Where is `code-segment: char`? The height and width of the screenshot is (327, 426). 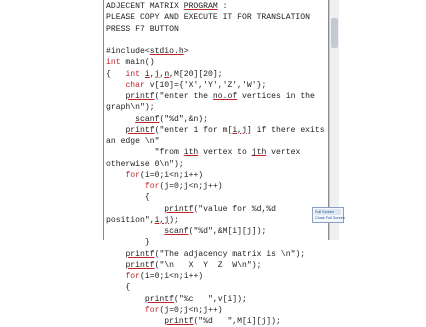 code-segment: char is located at coordinates (135, 85).